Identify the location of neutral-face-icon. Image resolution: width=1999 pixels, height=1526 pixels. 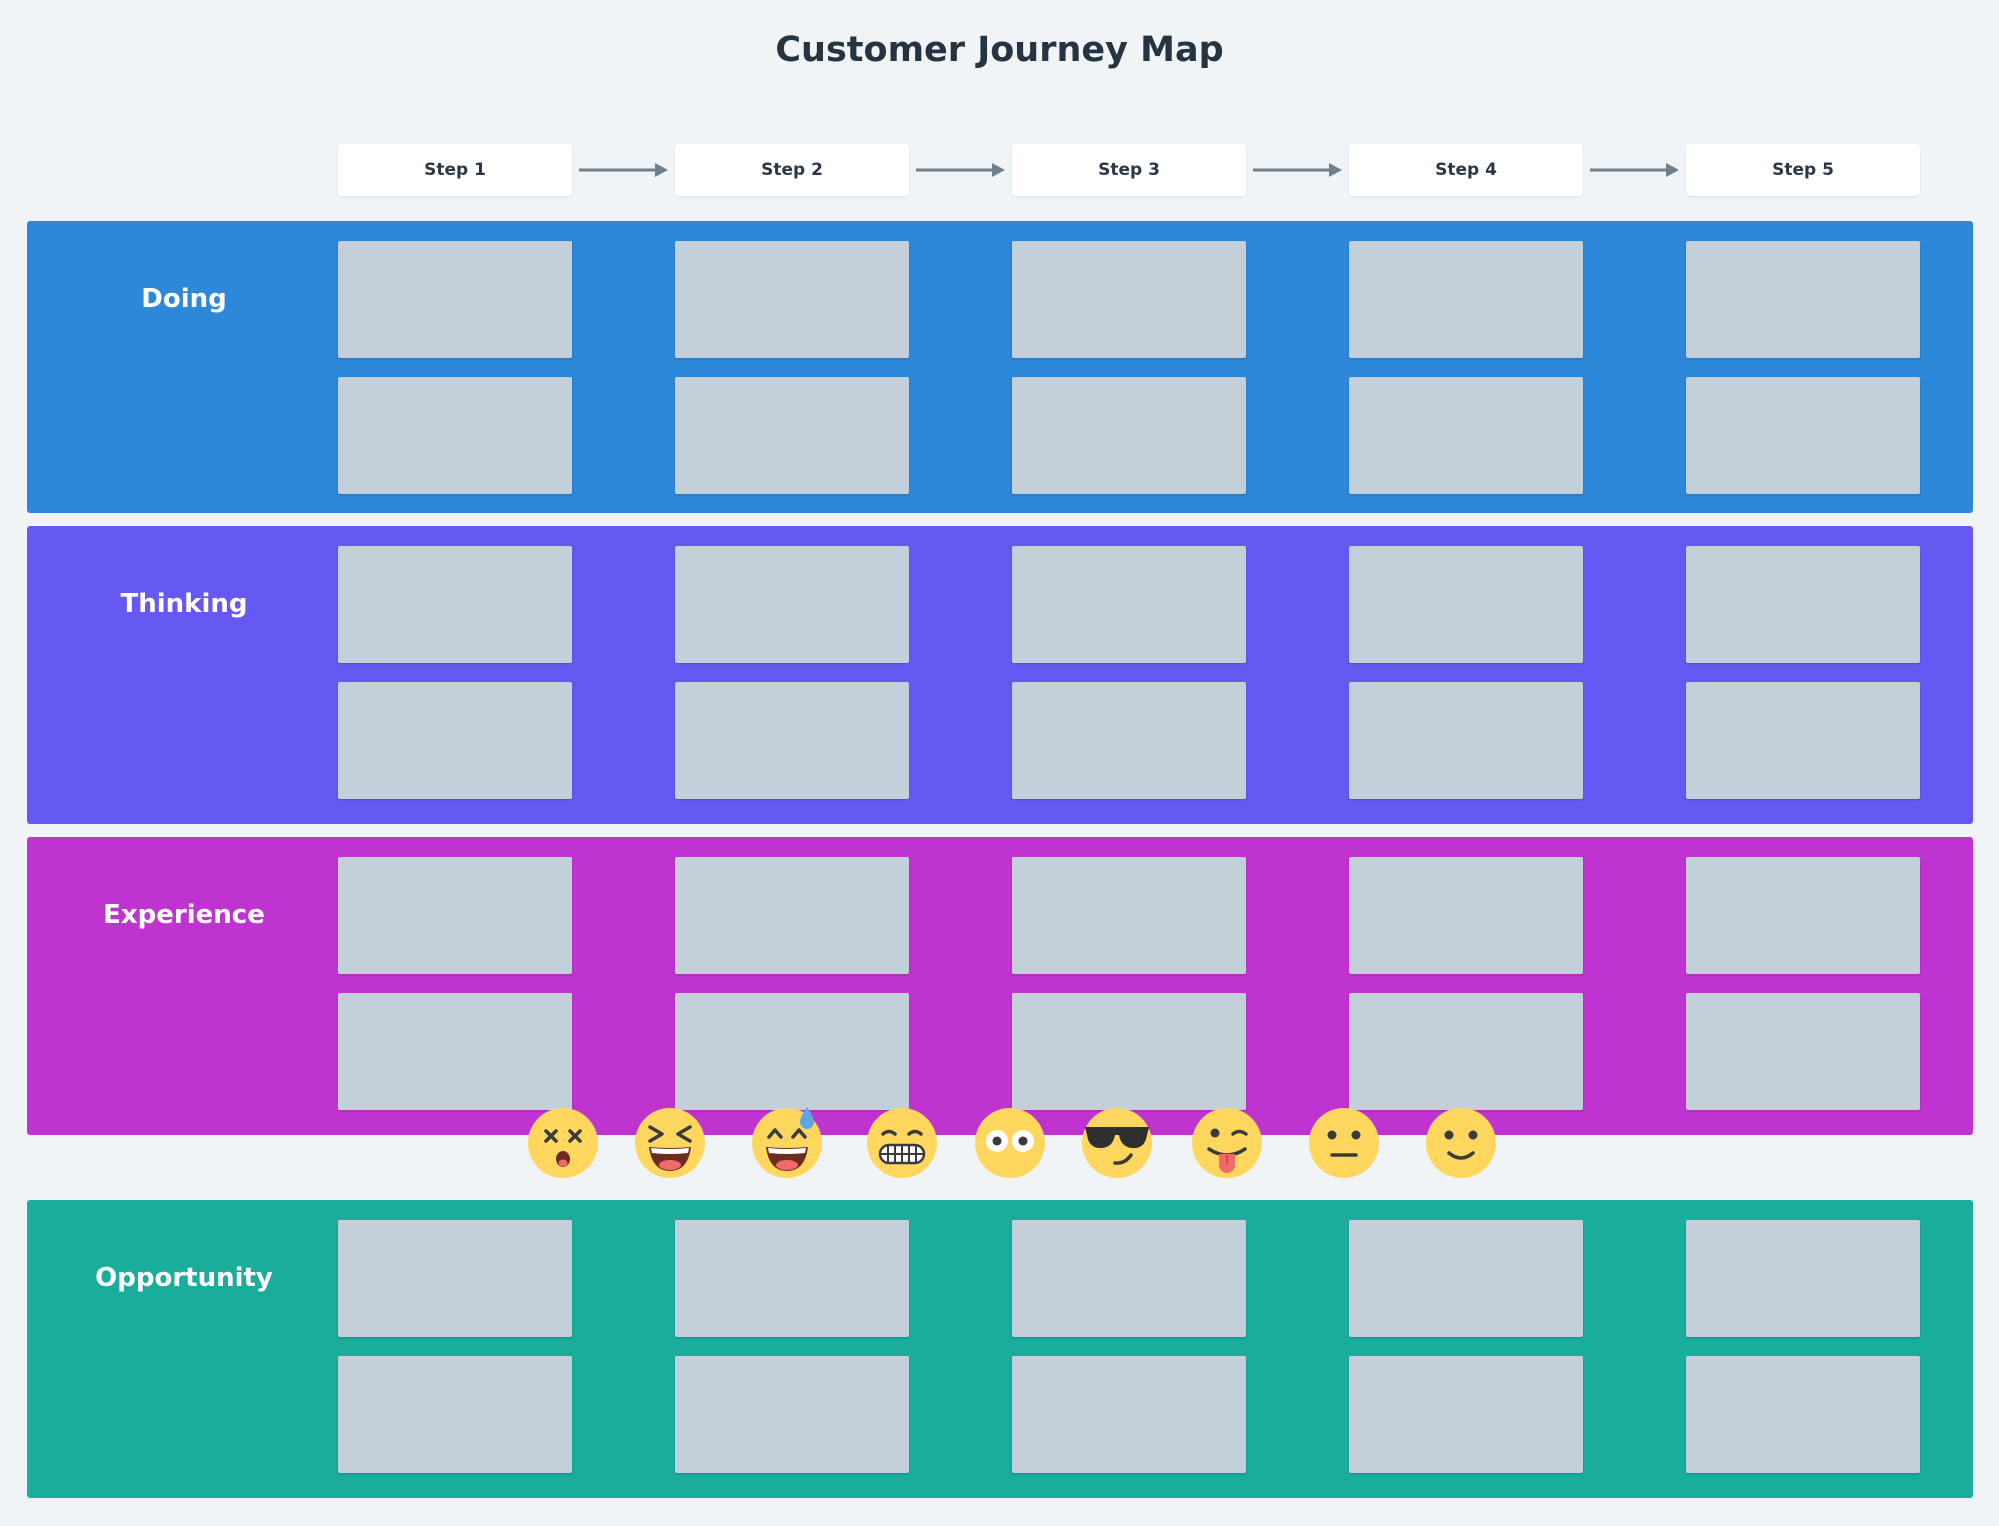
(1344, 1143).